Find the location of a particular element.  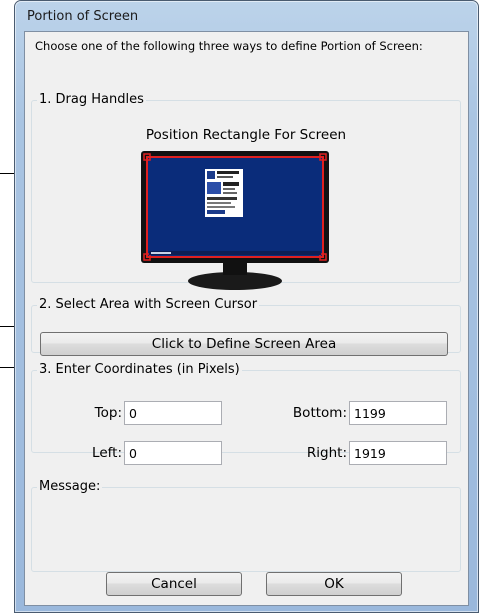

right-input is located at coordinates (398, 453).